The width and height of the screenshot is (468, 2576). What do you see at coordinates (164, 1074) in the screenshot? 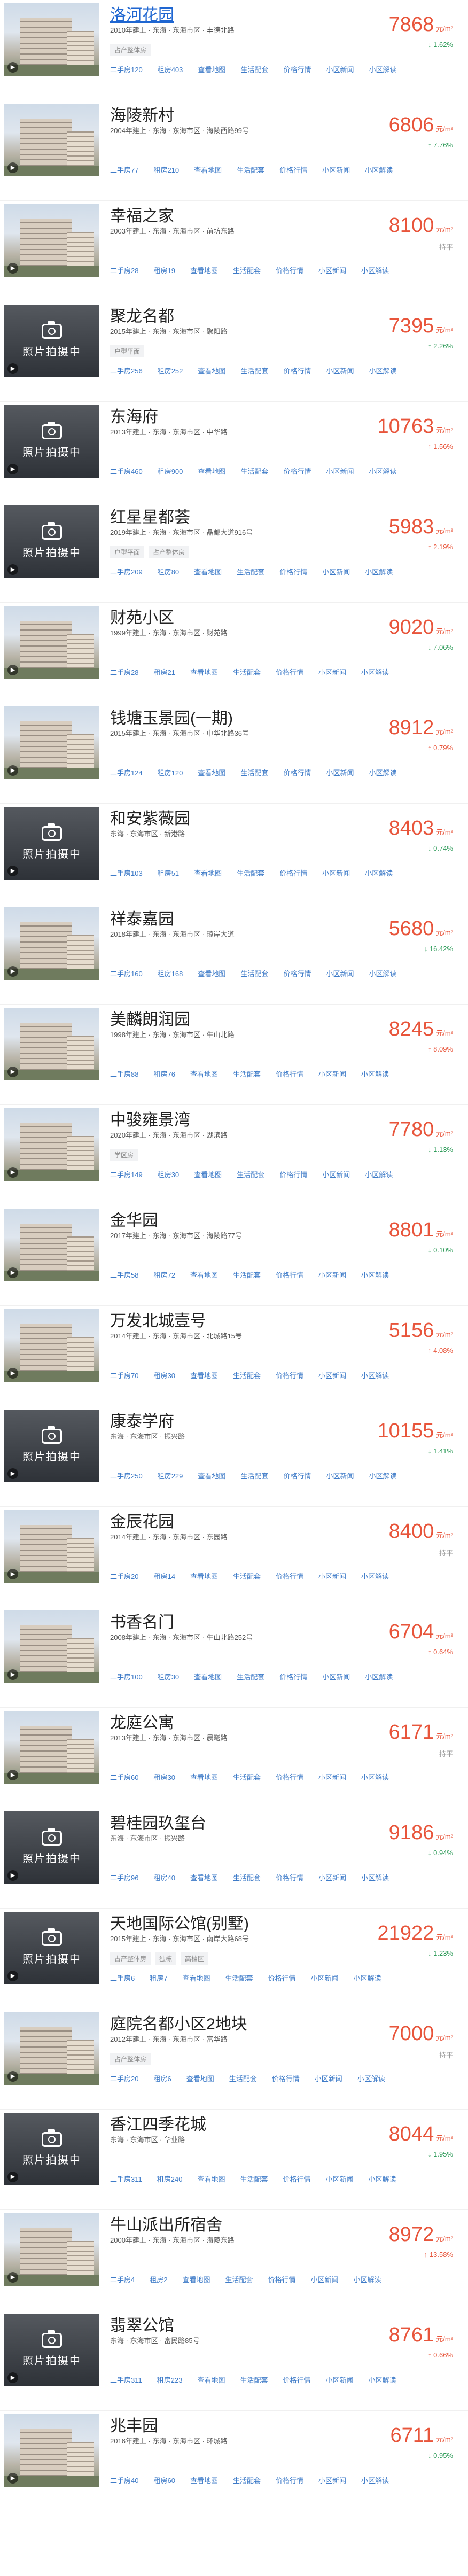
I see `community-link: 租房76` at bounding box center [164, 1074].